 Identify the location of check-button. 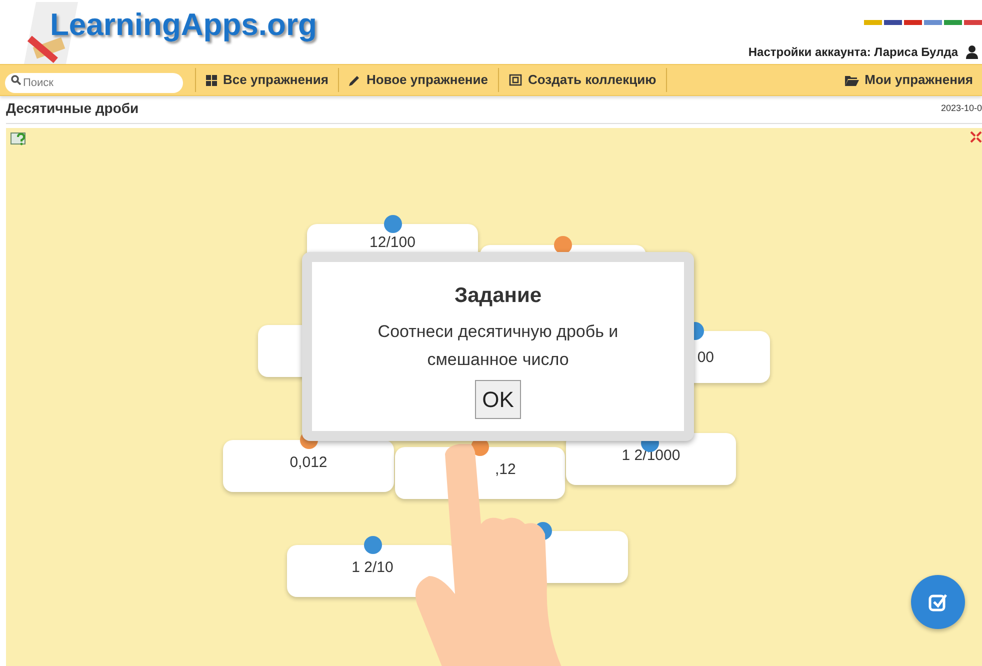
(938, 602).